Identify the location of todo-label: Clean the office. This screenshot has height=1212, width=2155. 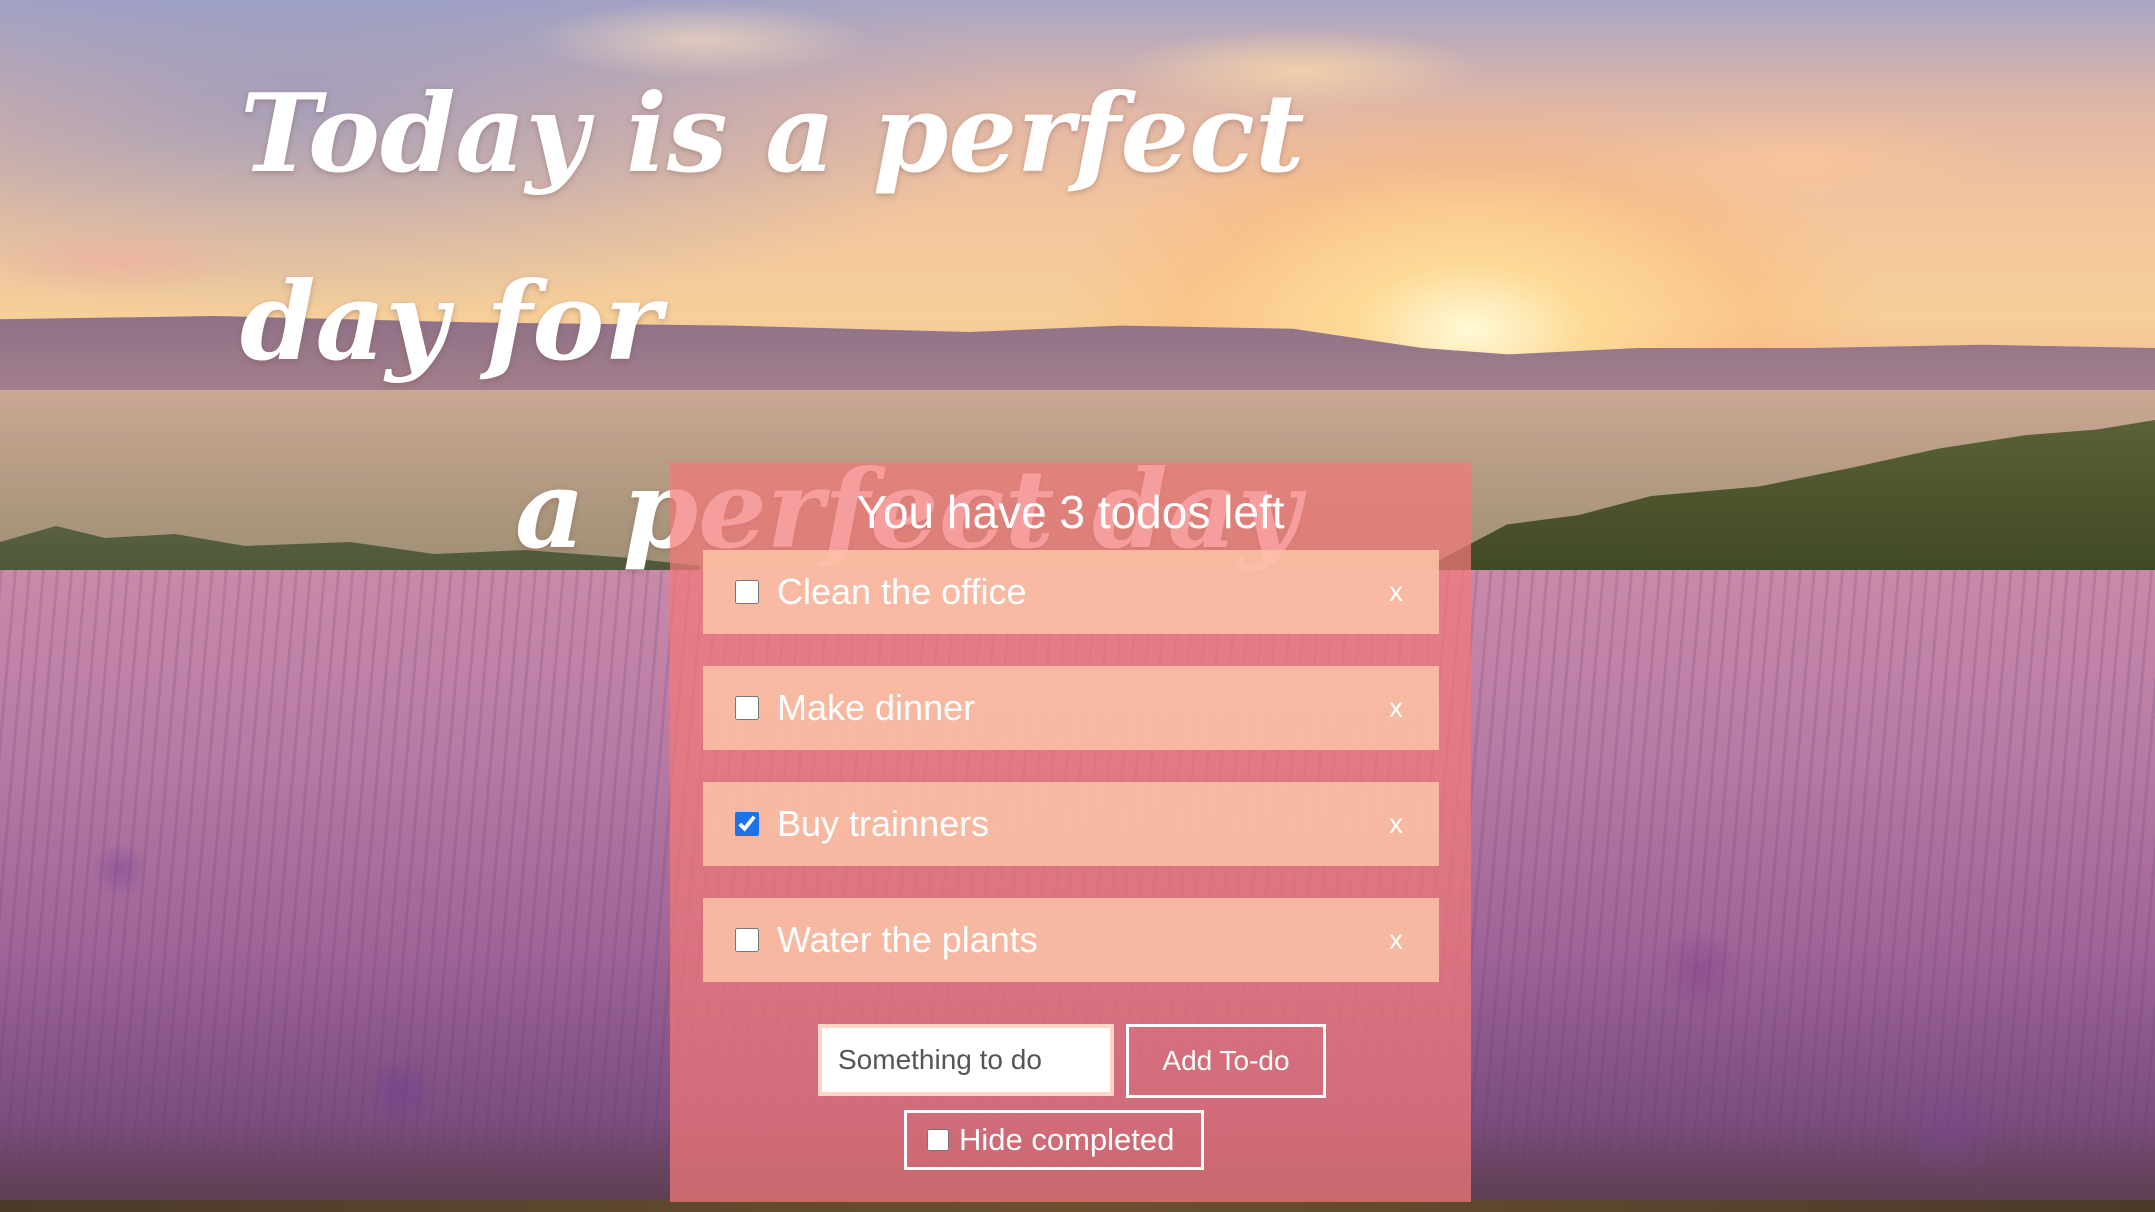
(902, 591).